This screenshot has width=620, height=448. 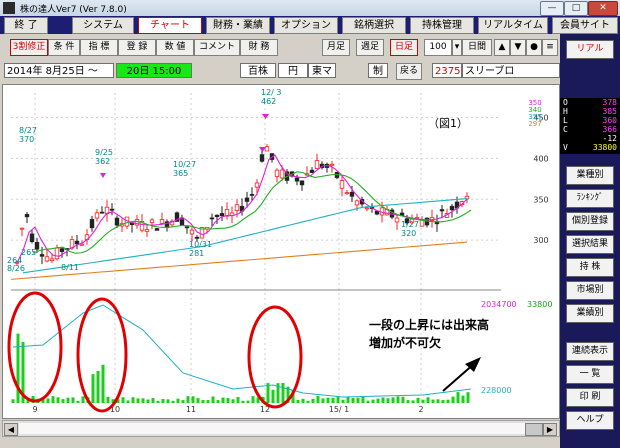 What do you see at coordinates (175, 47) in the screenshot?
I see `values-button: 数 値` at bounding box center [175, 47].